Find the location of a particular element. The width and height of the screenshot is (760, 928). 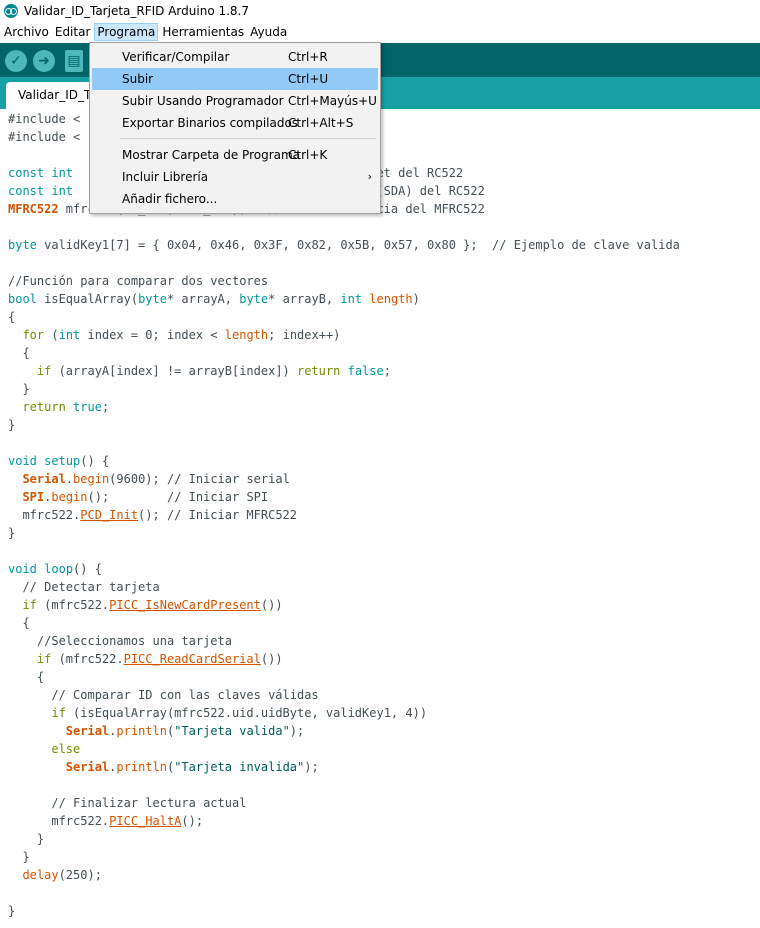

code-line: //Función para comparar dos vectores is located at coordinates (380, 281).